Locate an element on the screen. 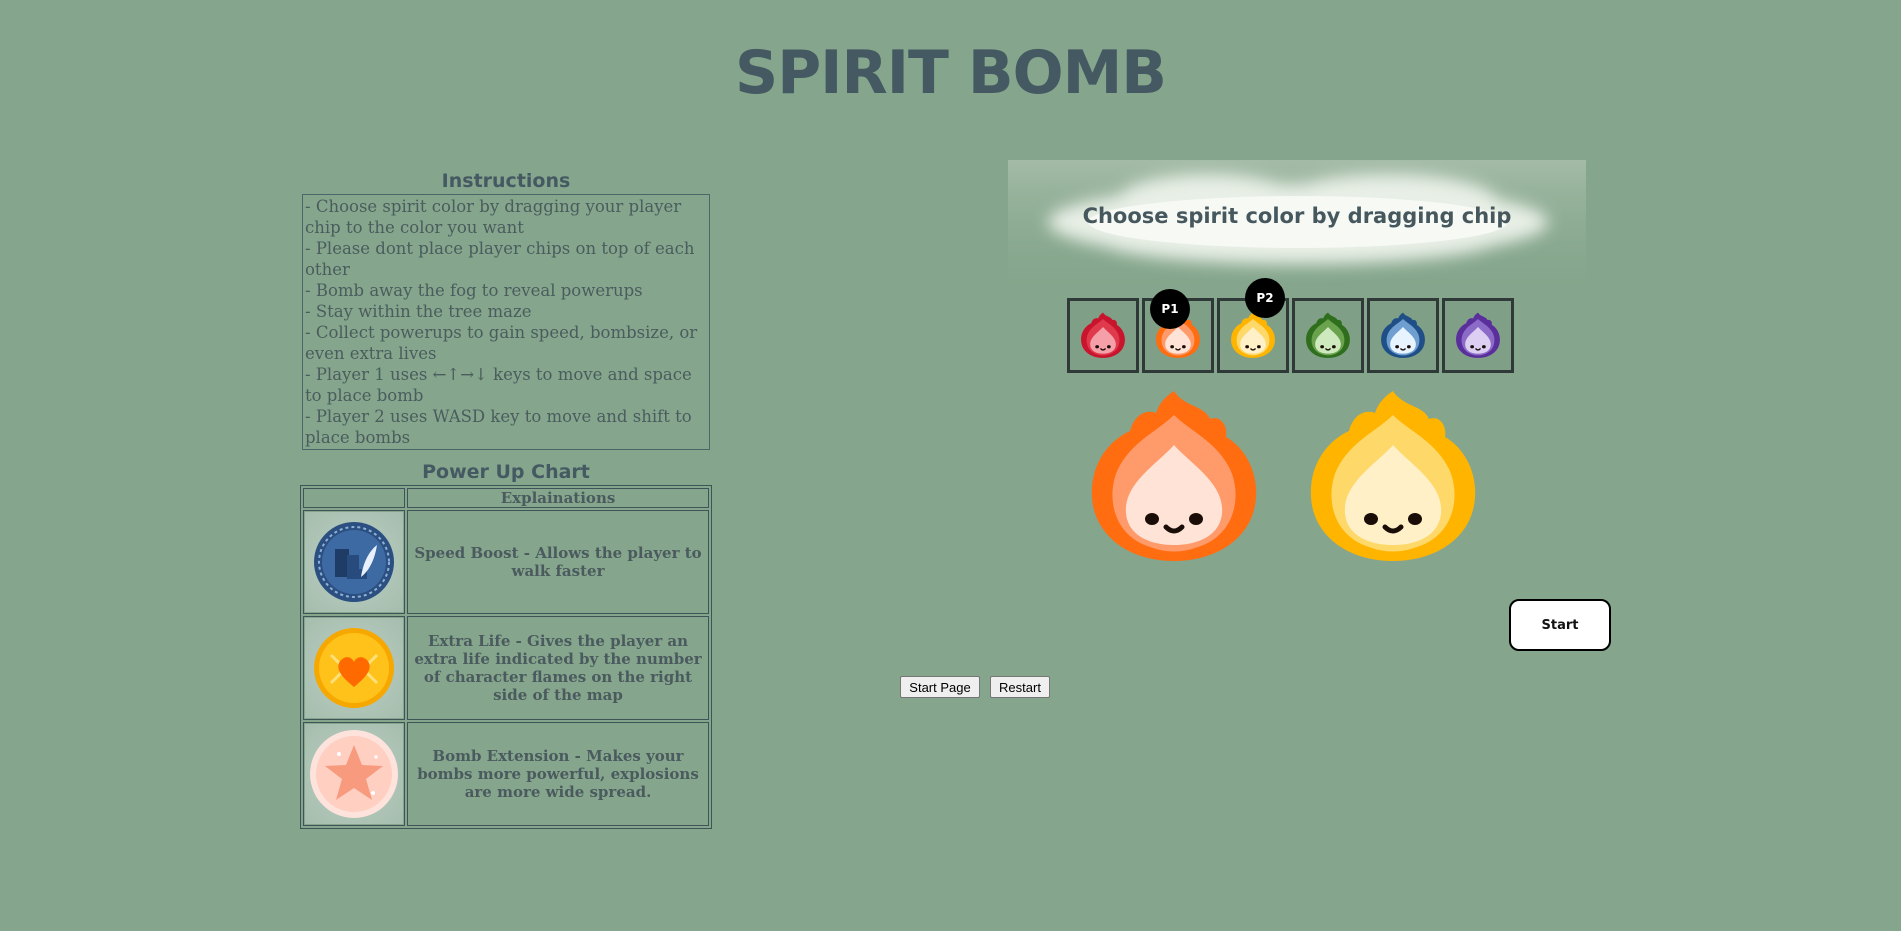 This screenshot has height=931, width=1901. game-title: SPIRIT BOMB is located at coordinates (950, 73).